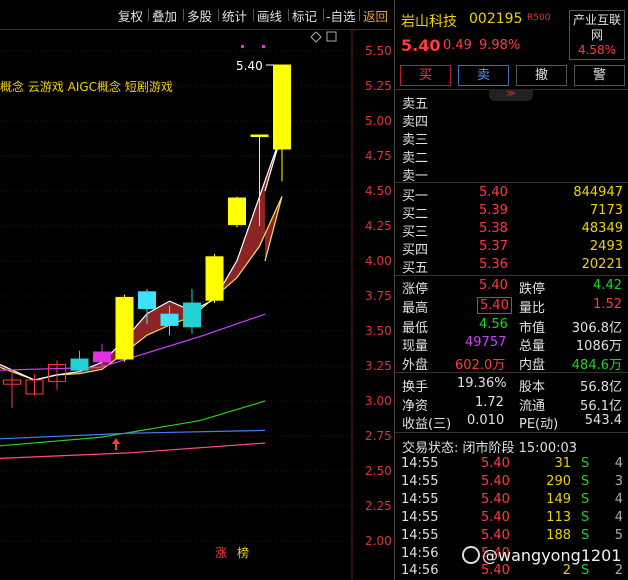  I want to click on limit-down-label: 跌停, so click(532, 289).